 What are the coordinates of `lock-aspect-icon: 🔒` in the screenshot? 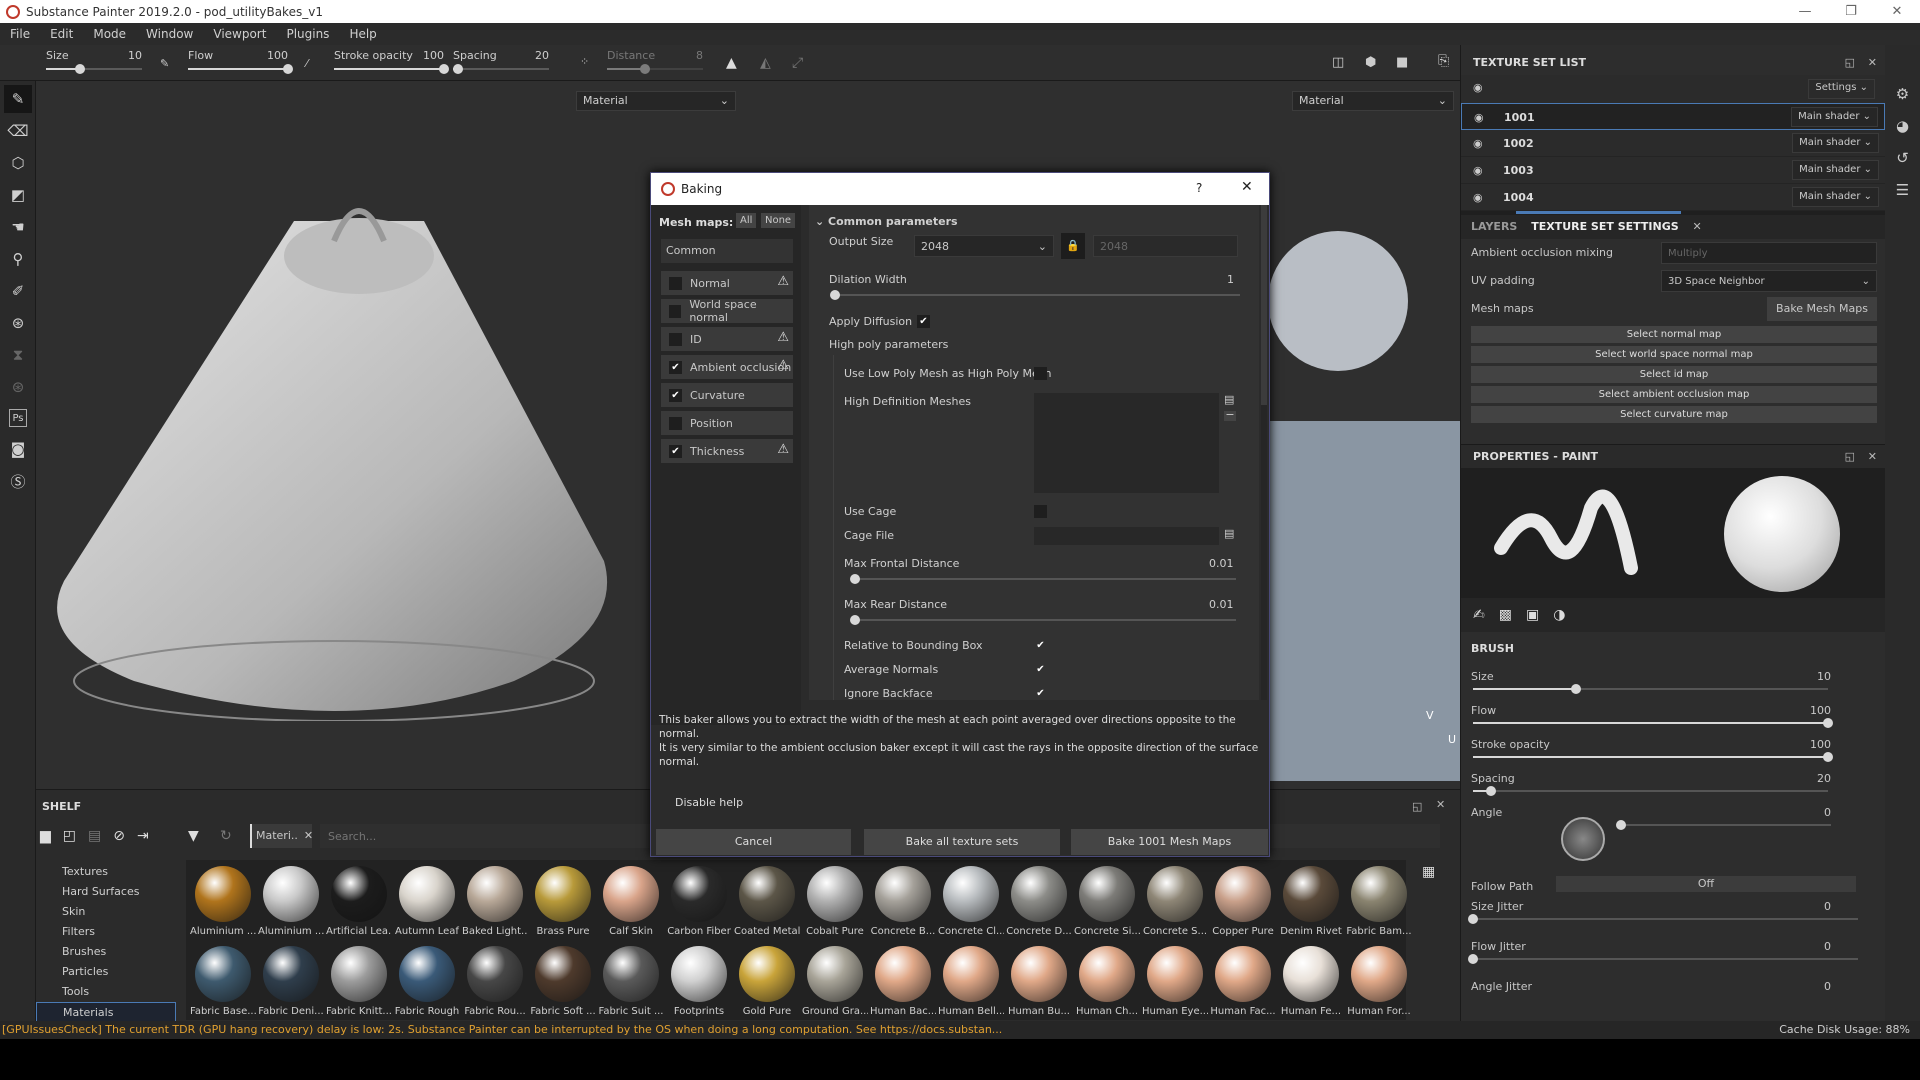 It's located at (1073, 246).